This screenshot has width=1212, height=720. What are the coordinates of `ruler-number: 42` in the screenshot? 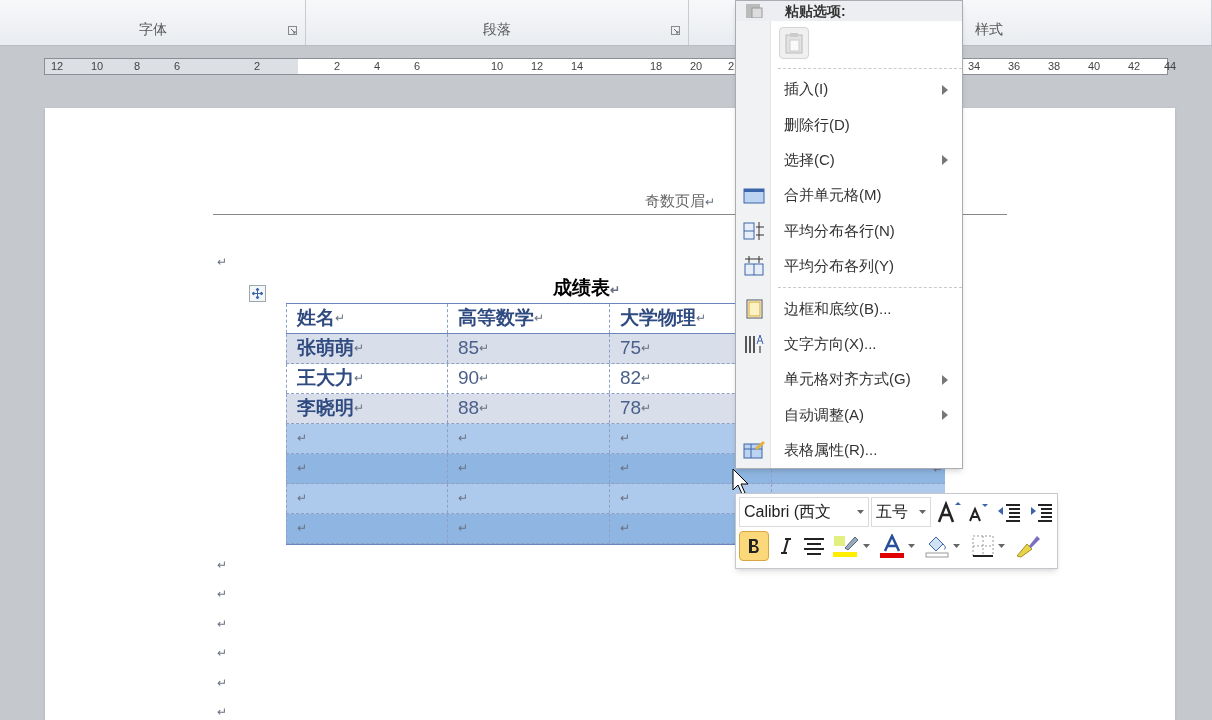 It's located at (1134, 66).